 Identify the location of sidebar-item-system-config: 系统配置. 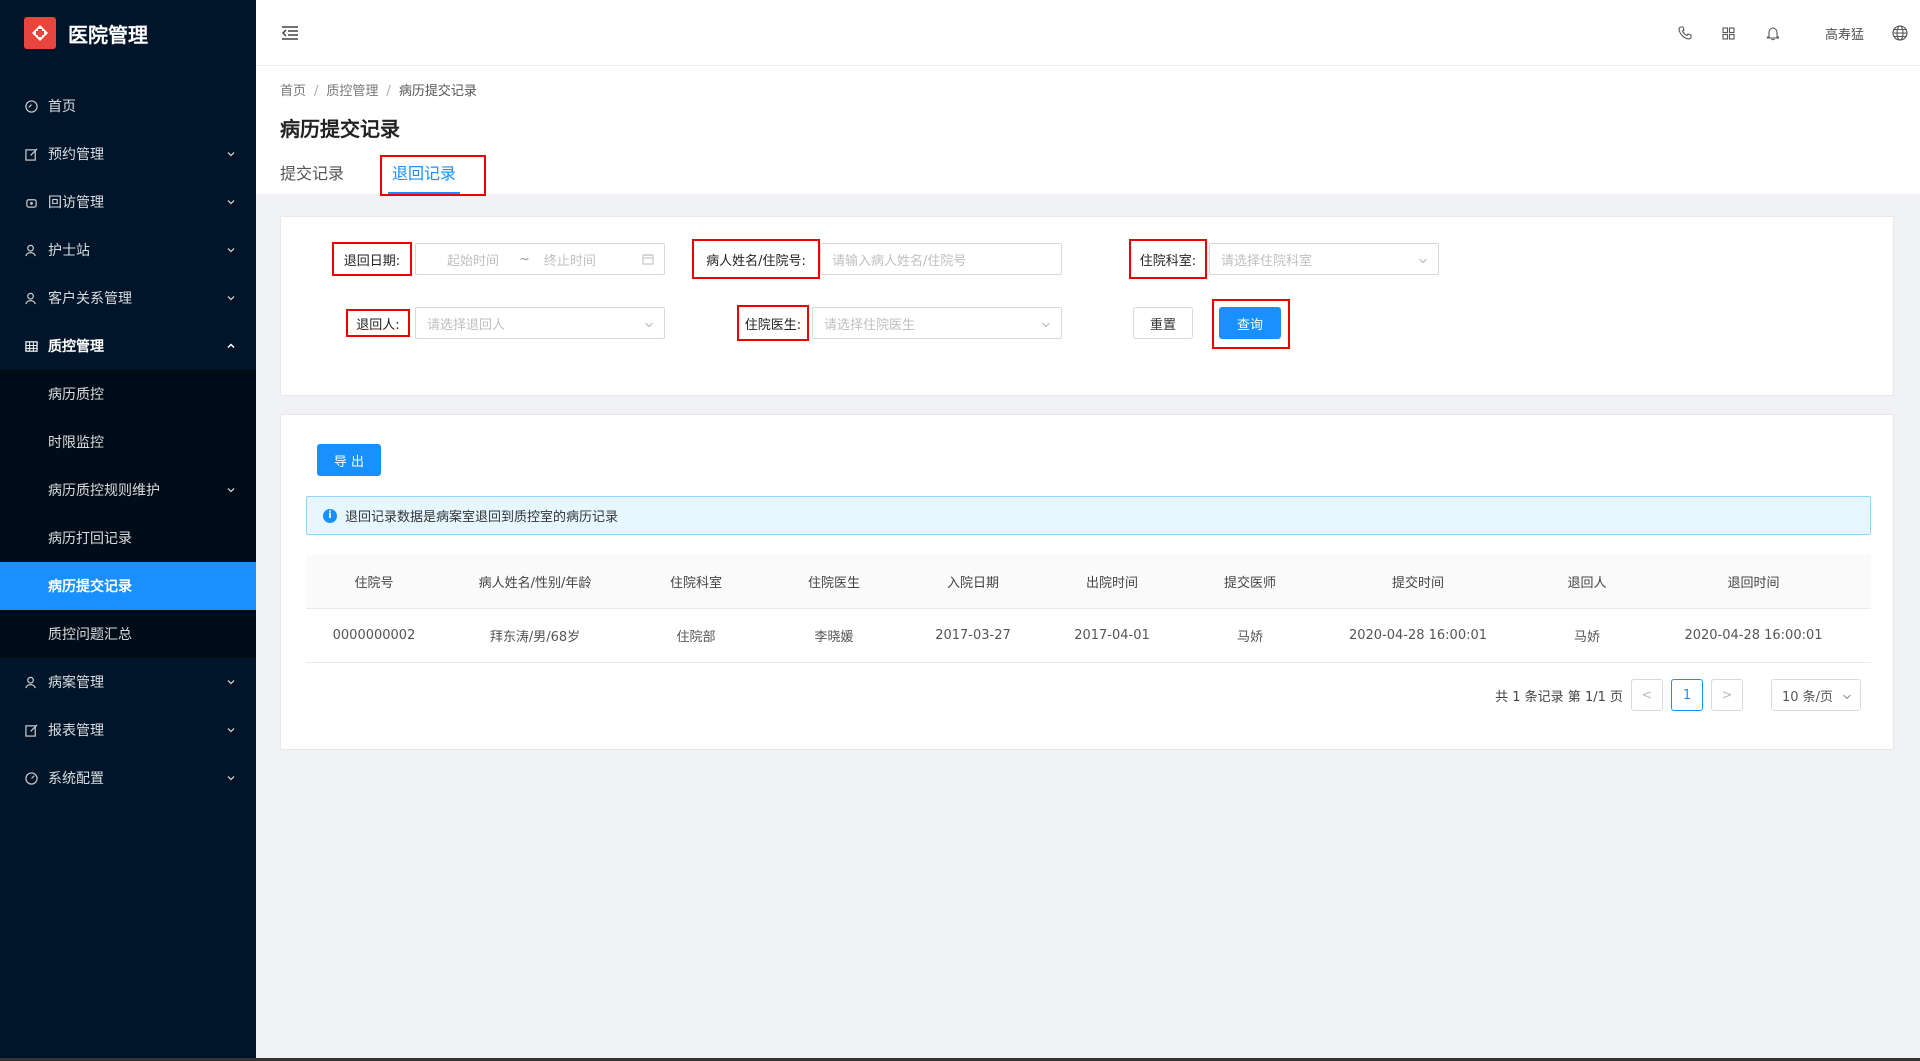
(128, 778).